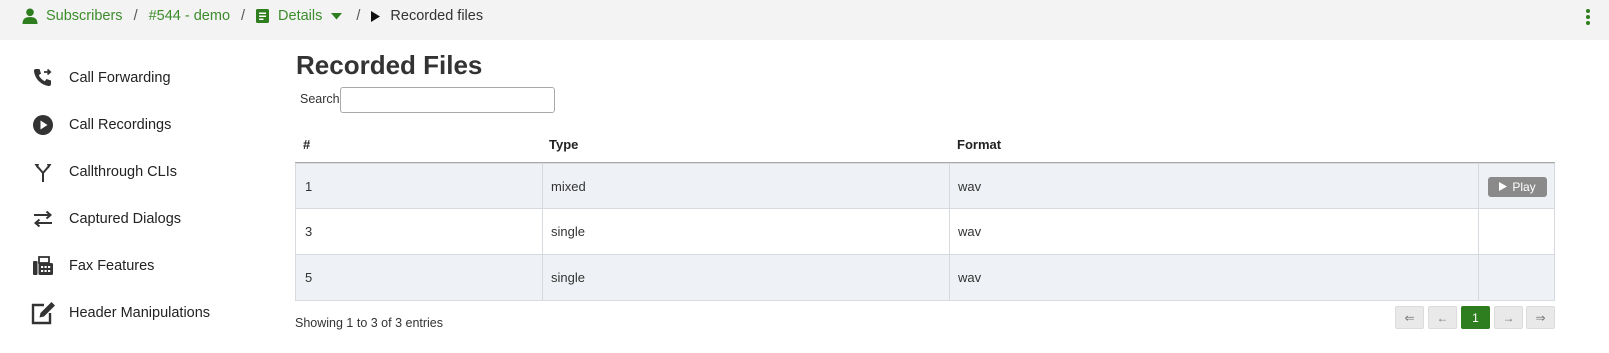  I want to click on edit-icon, so click(43, 313).